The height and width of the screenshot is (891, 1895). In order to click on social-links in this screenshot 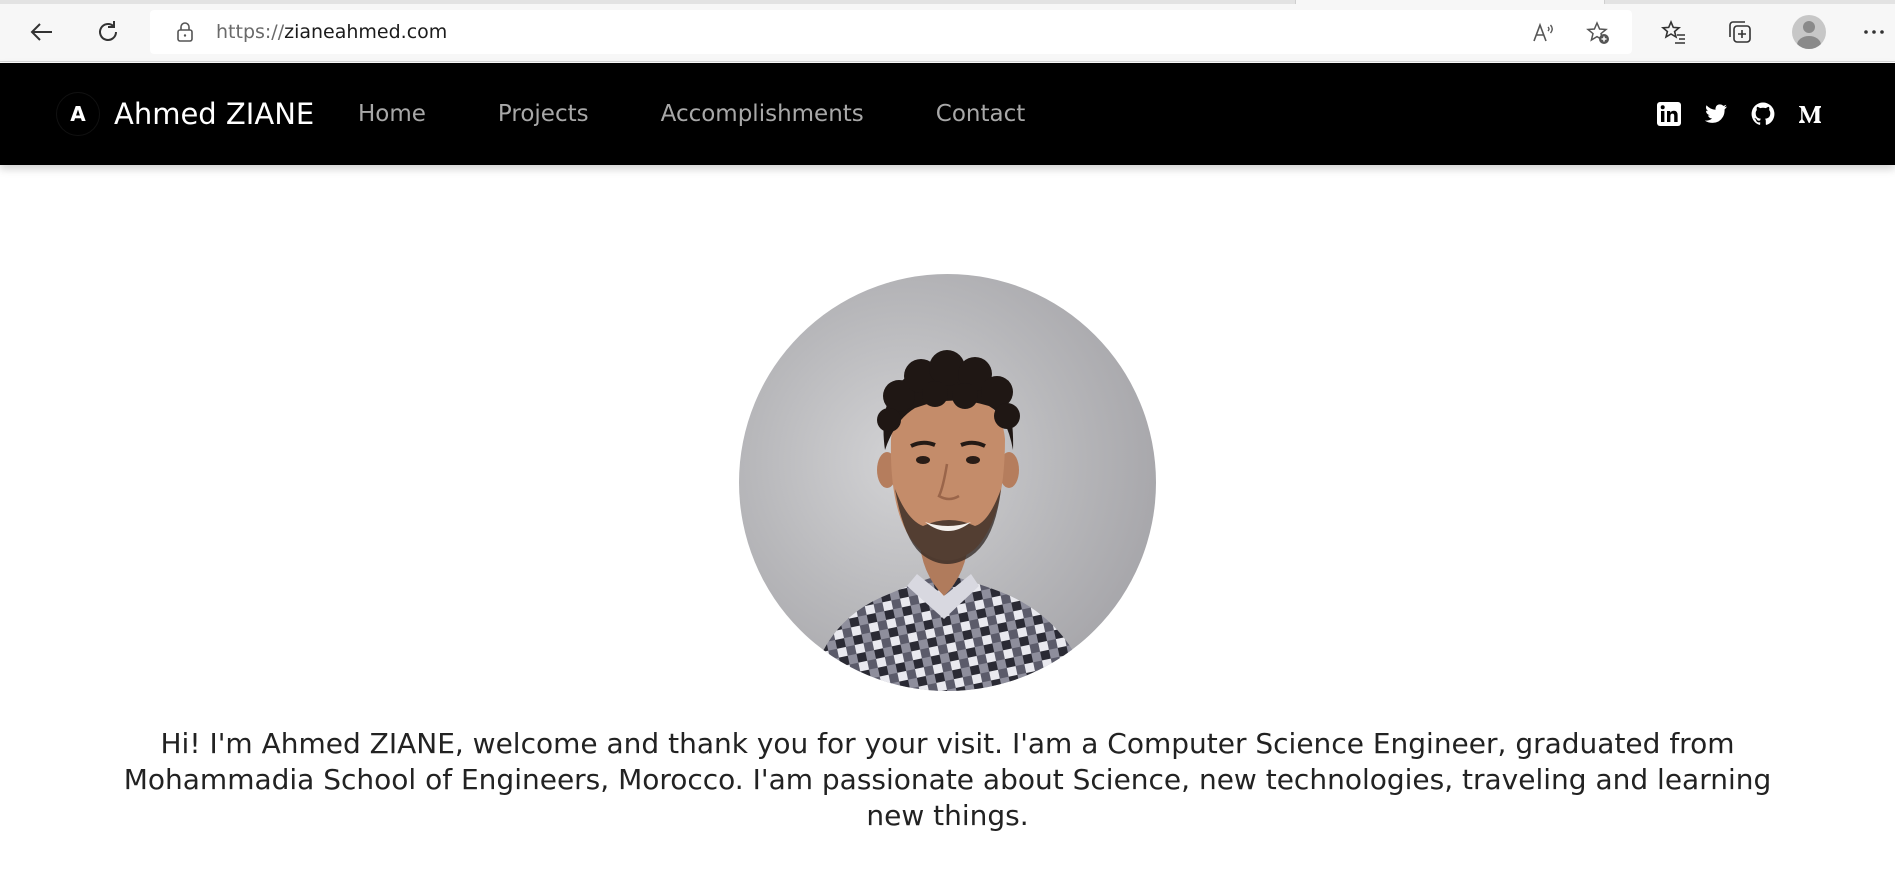, I will do `click(1731, 114)`.